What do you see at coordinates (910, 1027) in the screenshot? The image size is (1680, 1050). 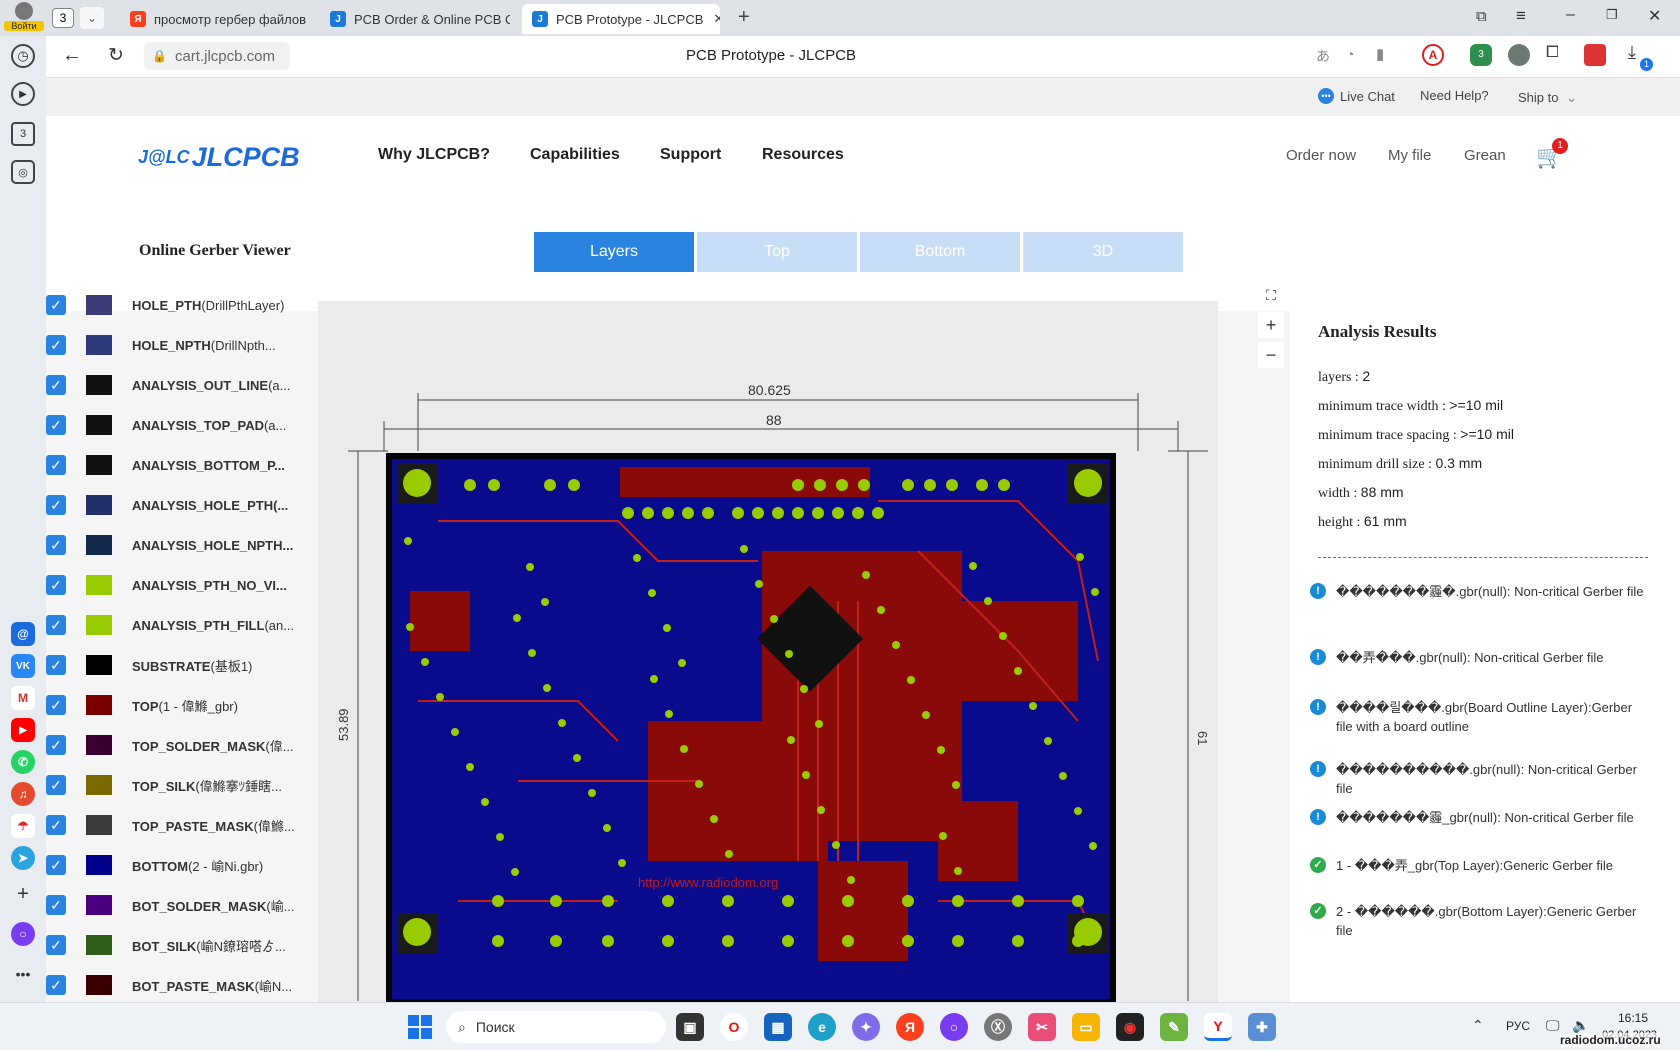 I see `yandex-taskbar-icon: Я` at bounding box center [910, 1027].